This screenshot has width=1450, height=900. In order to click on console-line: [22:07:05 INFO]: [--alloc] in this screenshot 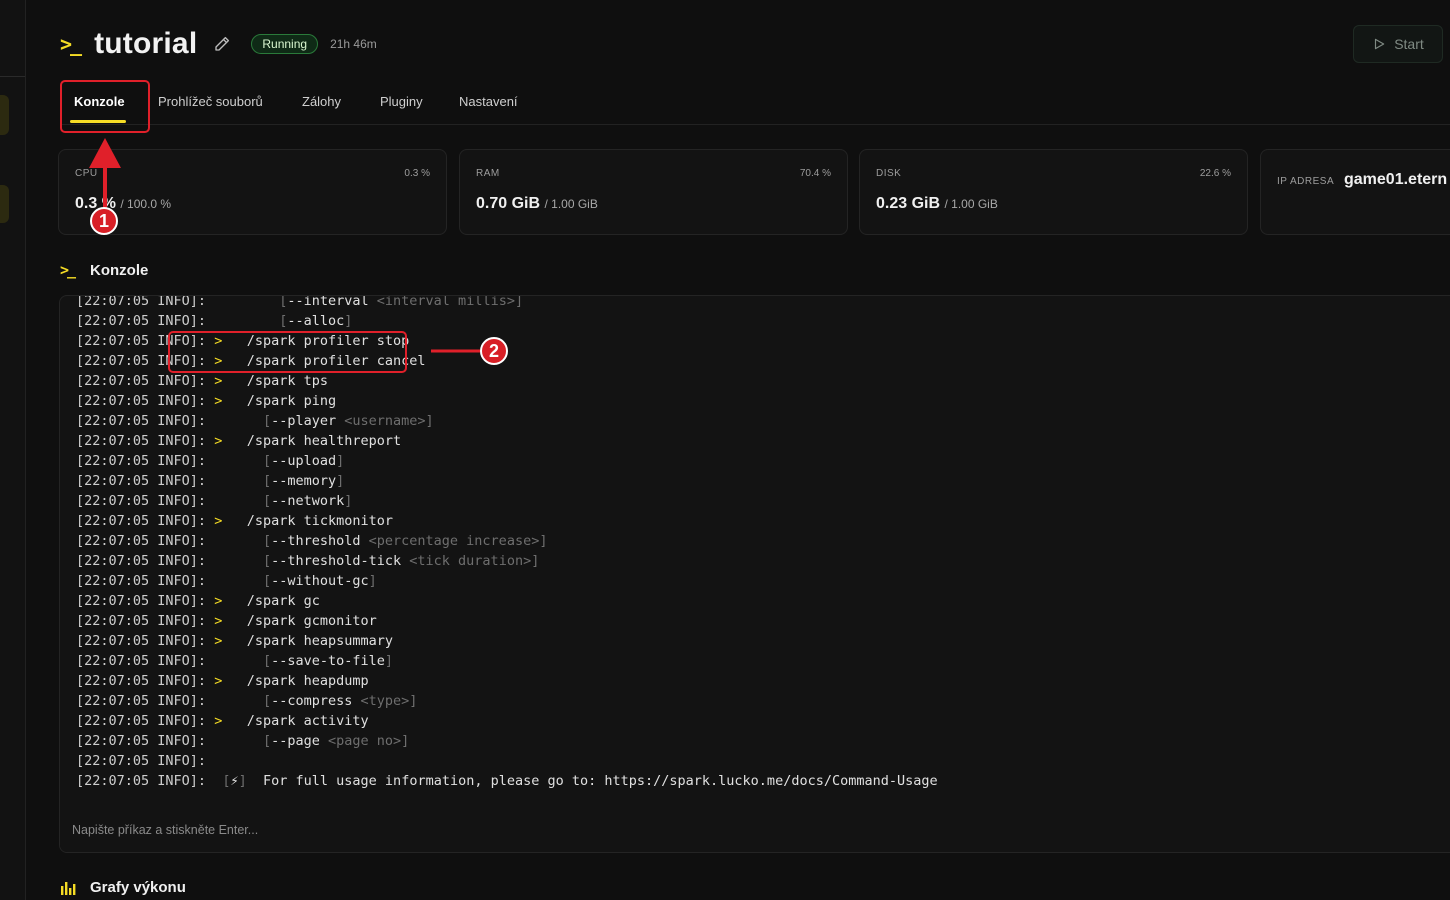, I will do `click(763, 321)`.